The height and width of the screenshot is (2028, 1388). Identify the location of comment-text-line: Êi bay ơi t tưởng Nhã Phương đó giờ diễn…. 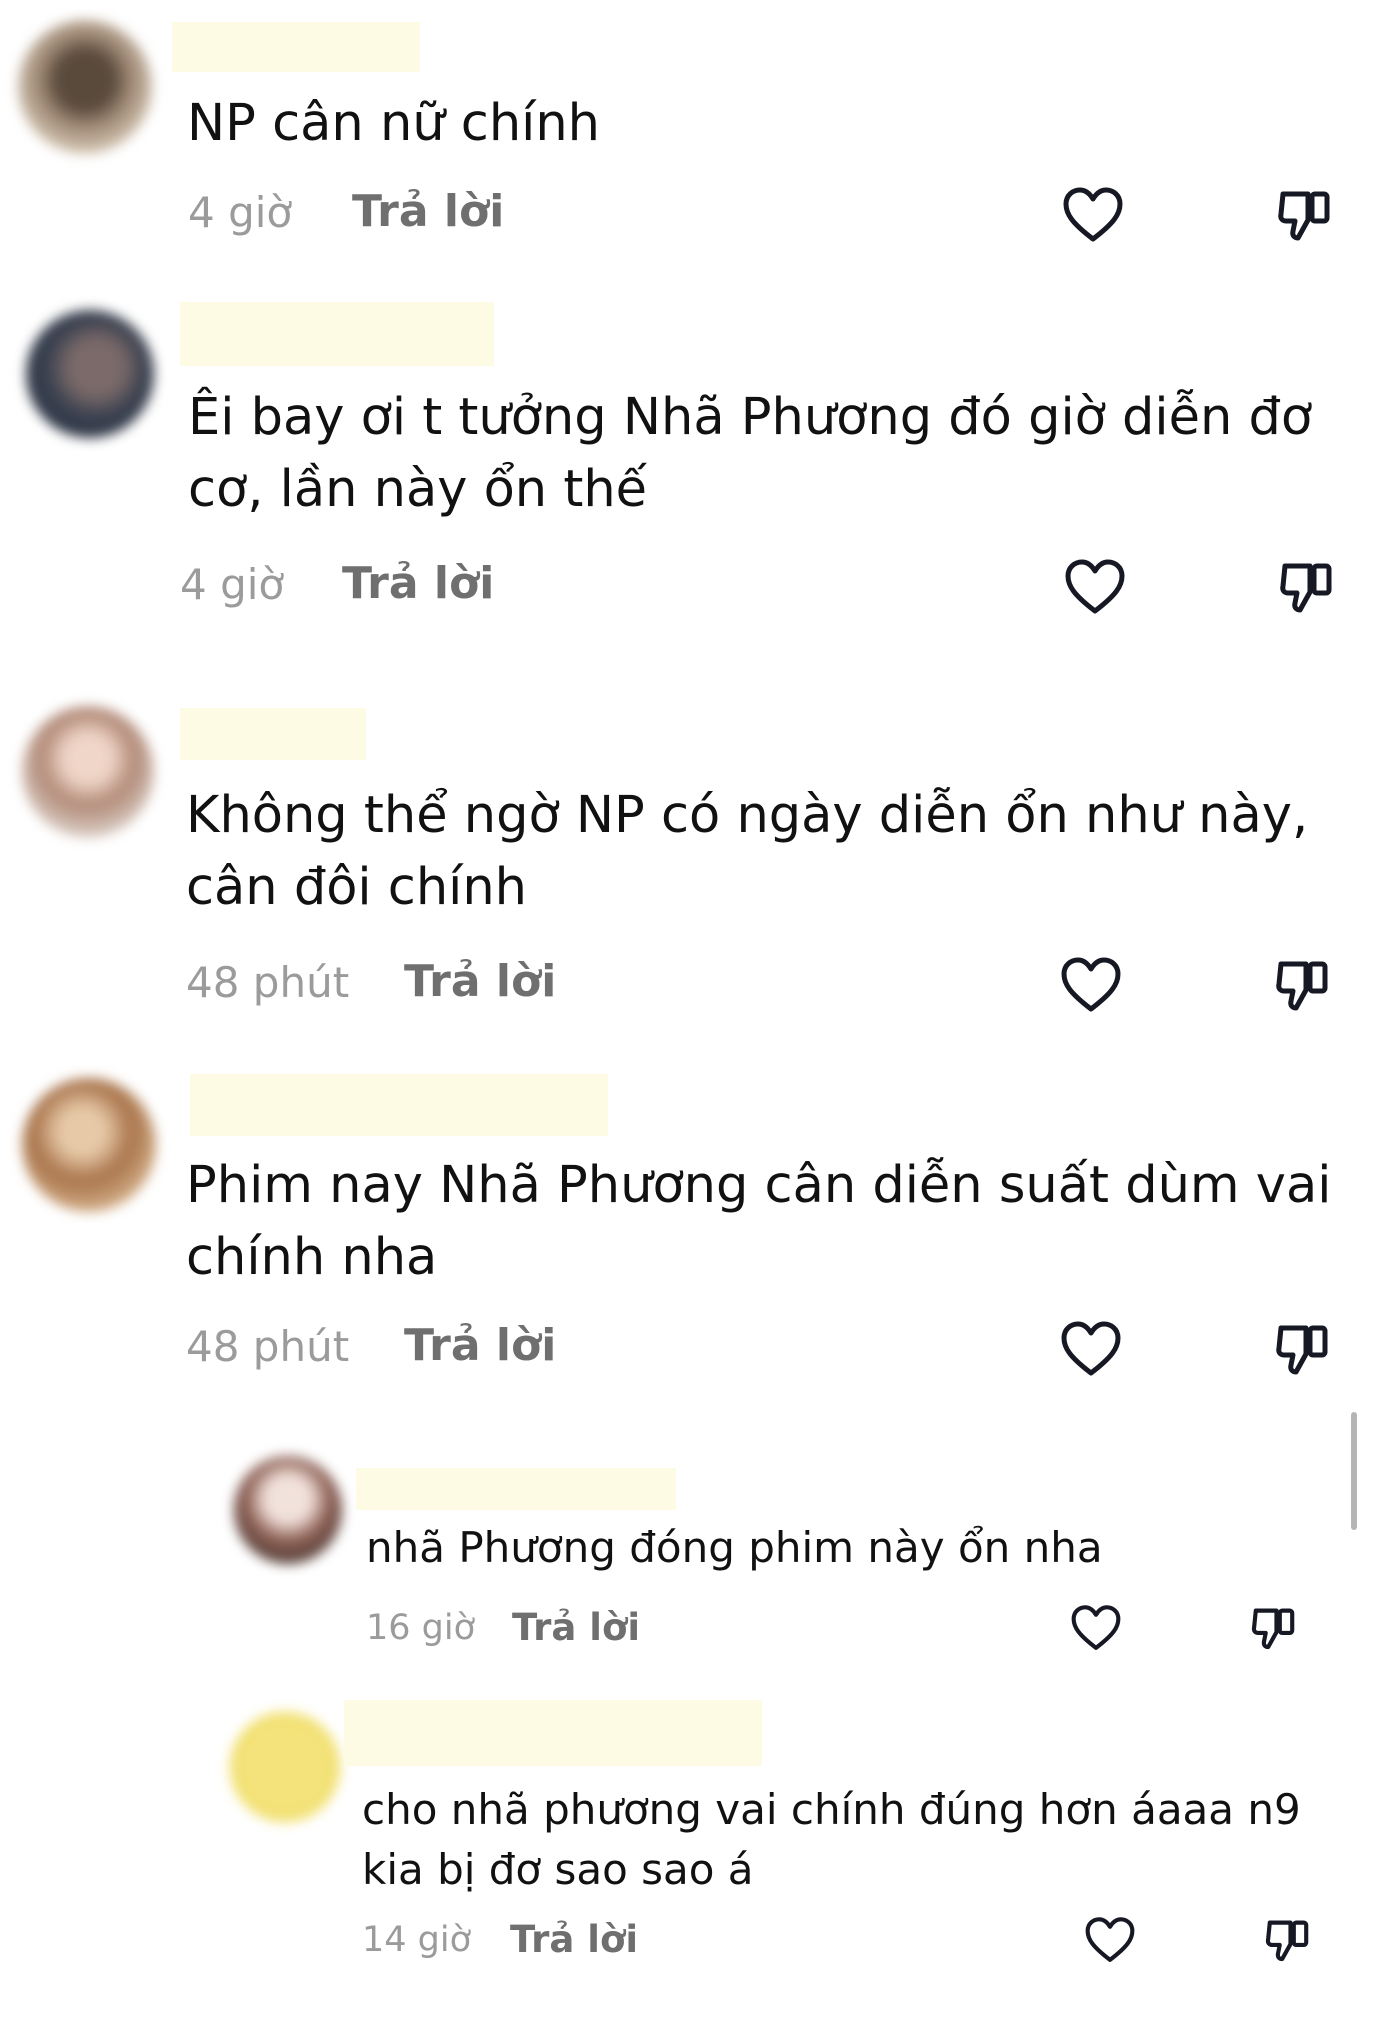
(750, 417).